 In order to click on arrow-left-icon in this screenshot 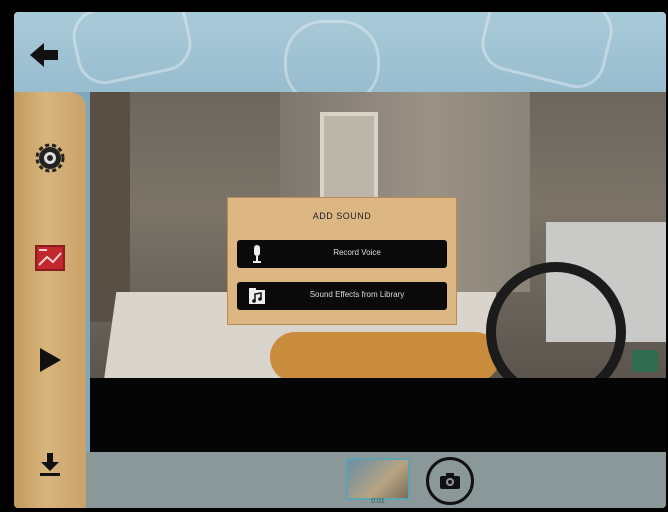, I will do `click(44, 55)`.